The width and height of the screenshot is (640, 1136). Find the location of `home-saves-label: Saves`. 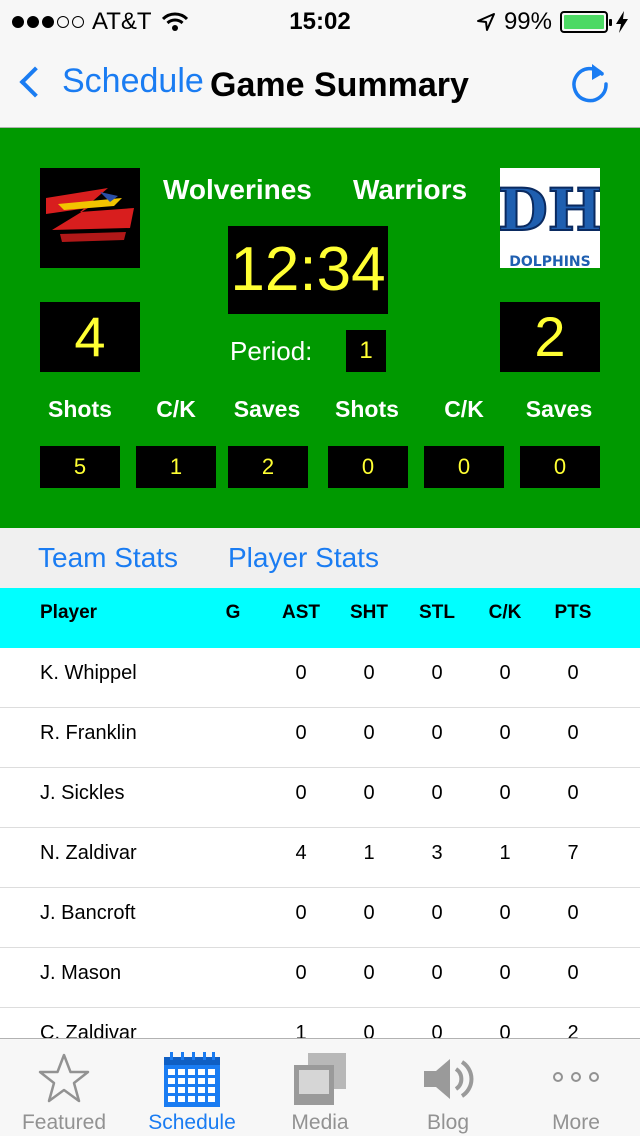

home-saves-label: Saves is located at coordinates (267, 409).